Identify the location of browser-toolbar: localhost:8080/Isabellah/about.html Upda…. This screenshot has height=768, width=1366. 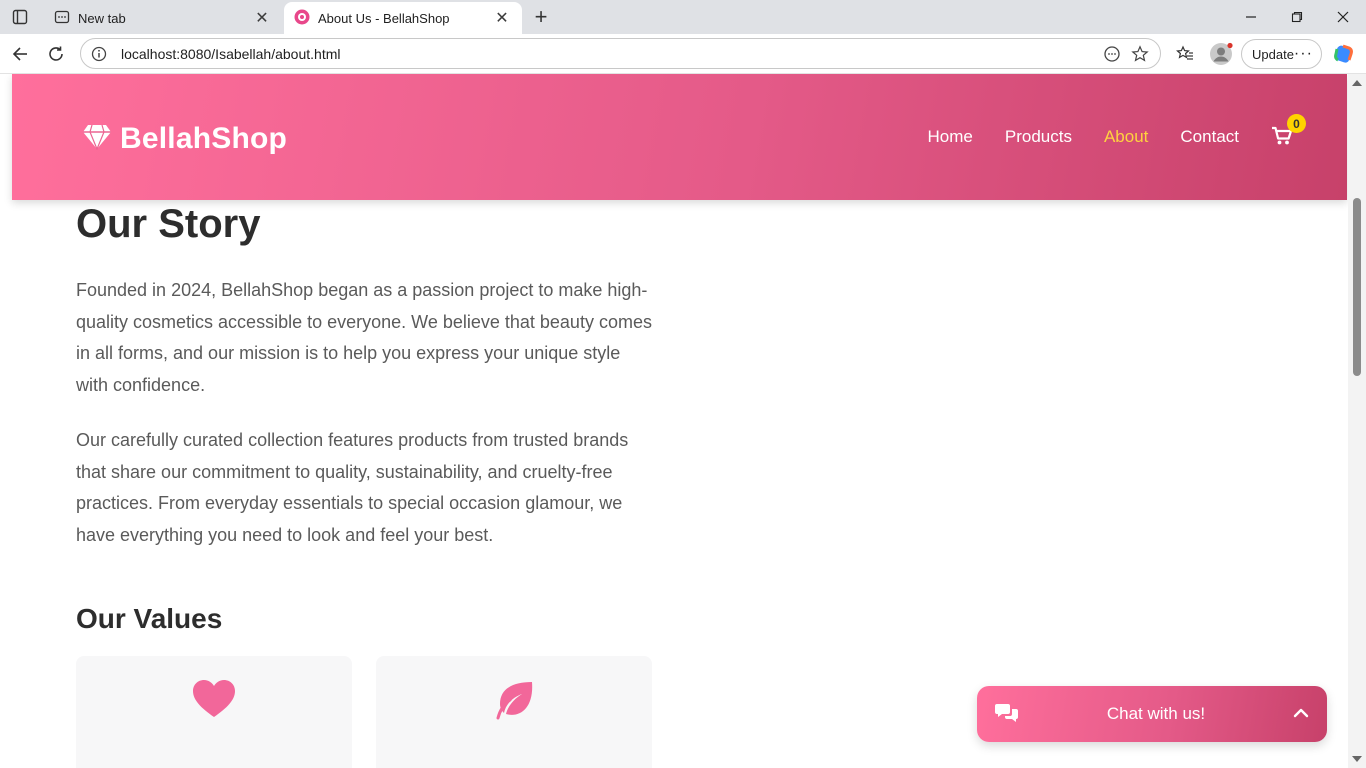
(683, 54).